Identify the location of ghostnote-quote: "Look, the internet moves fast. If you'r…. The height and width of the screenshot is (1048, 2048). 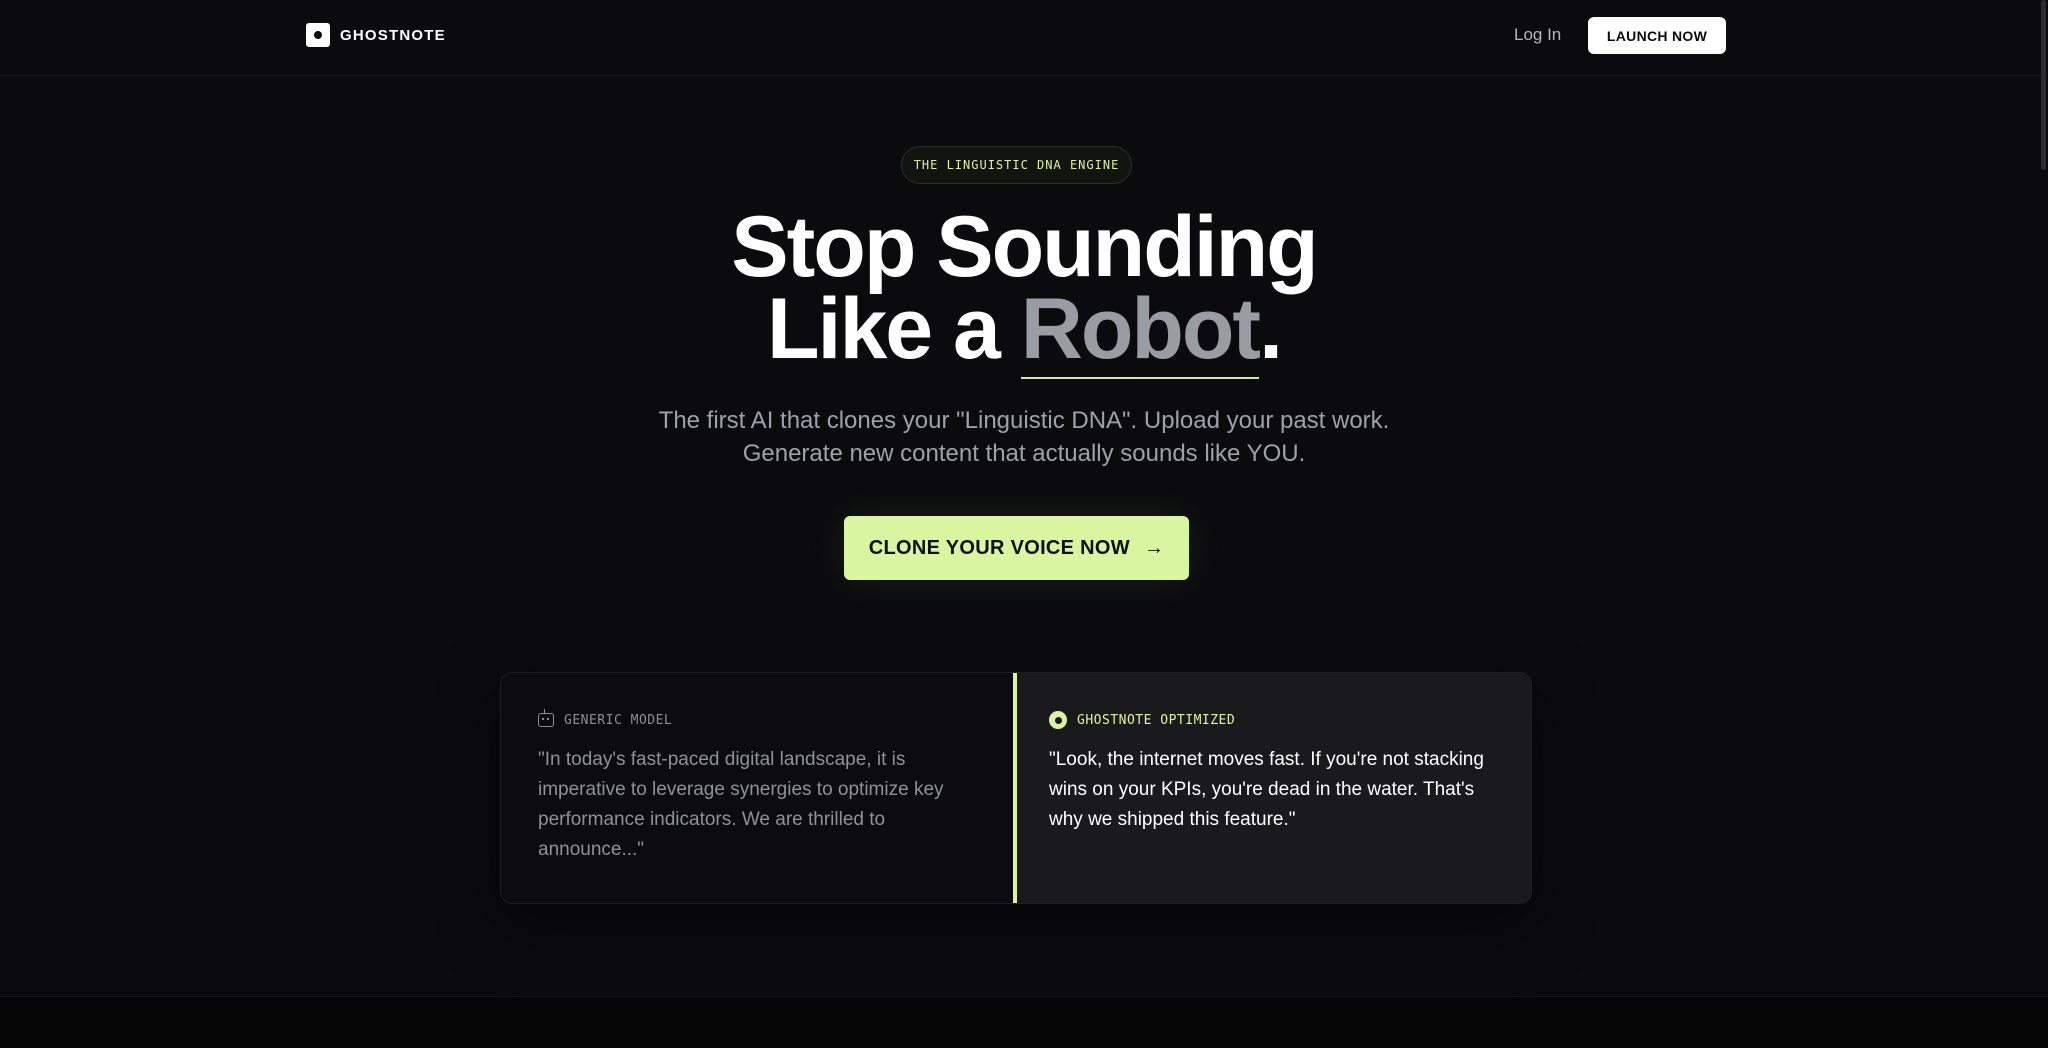
(1266, 789).